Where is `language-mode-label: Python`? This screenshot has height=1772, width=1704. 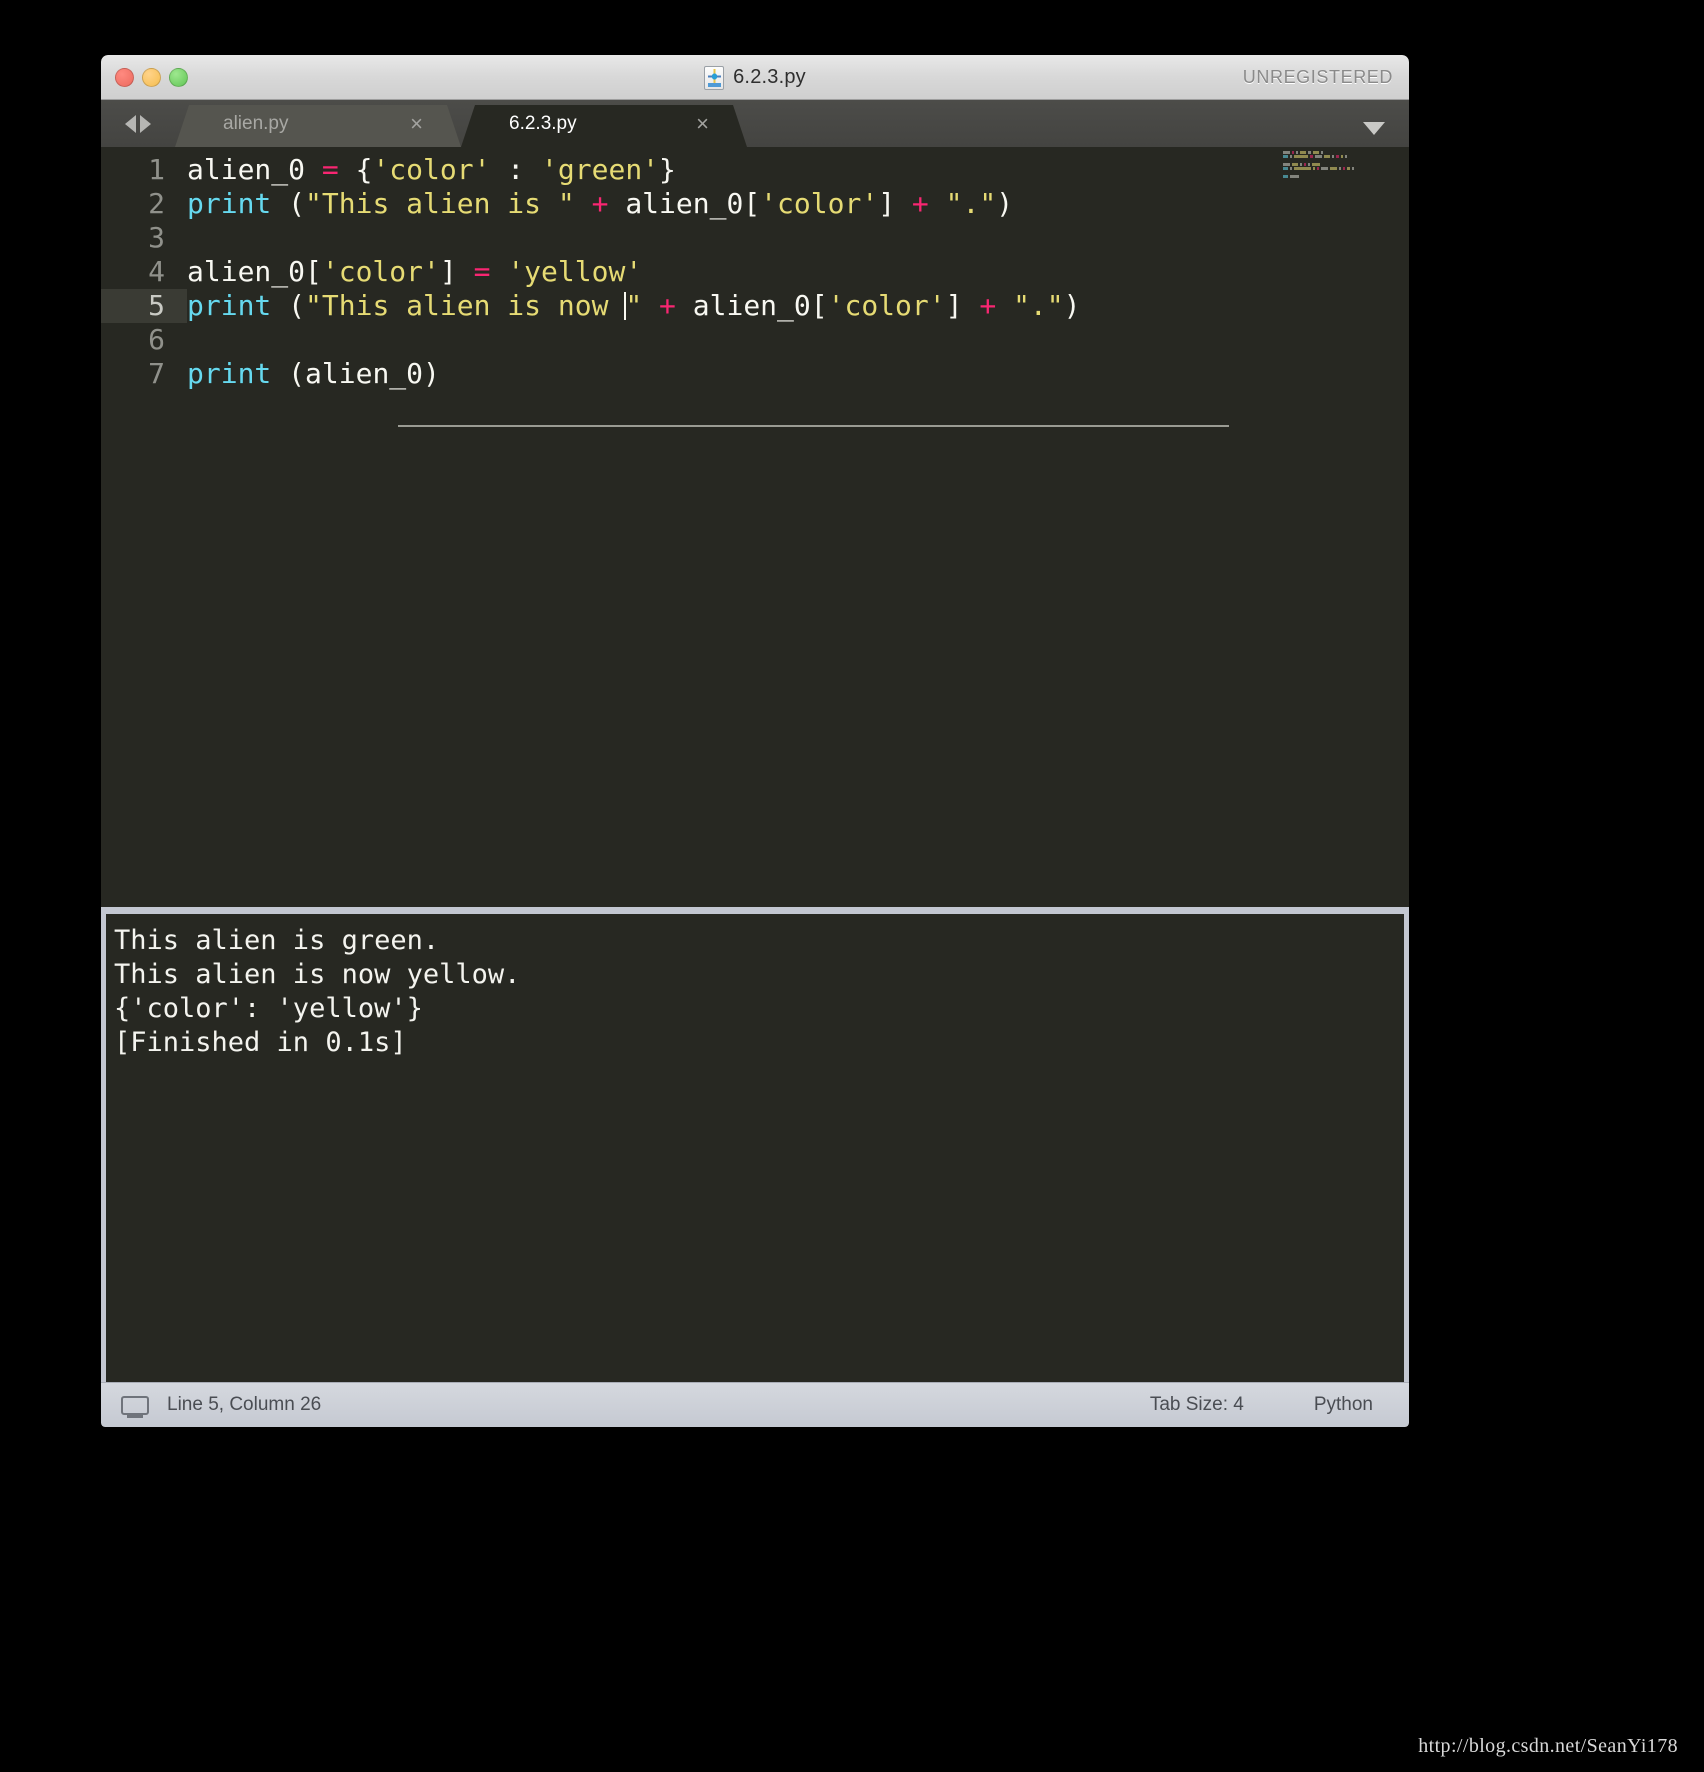
language-mode-label: Python is located at coordinates (1343, 1405).